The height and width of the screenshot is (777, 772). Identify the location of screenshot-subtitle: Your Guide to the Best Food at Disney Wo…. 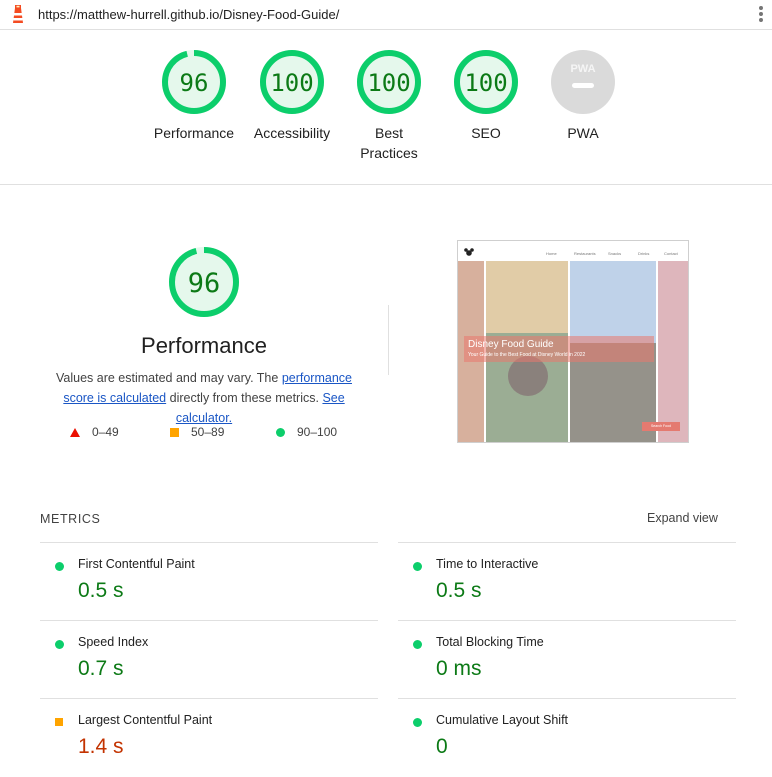
(527, 355).